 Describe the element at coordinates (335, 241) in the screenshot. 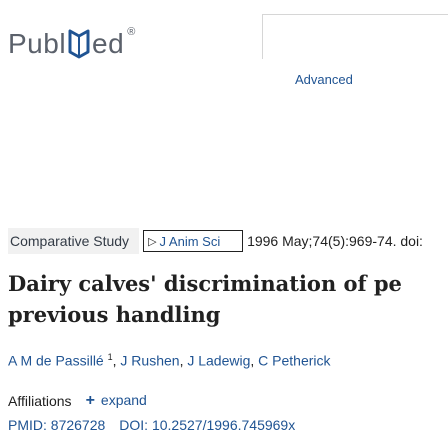

I see `citation-text: 1996 May;74(5):969-74. doi:` at that location.